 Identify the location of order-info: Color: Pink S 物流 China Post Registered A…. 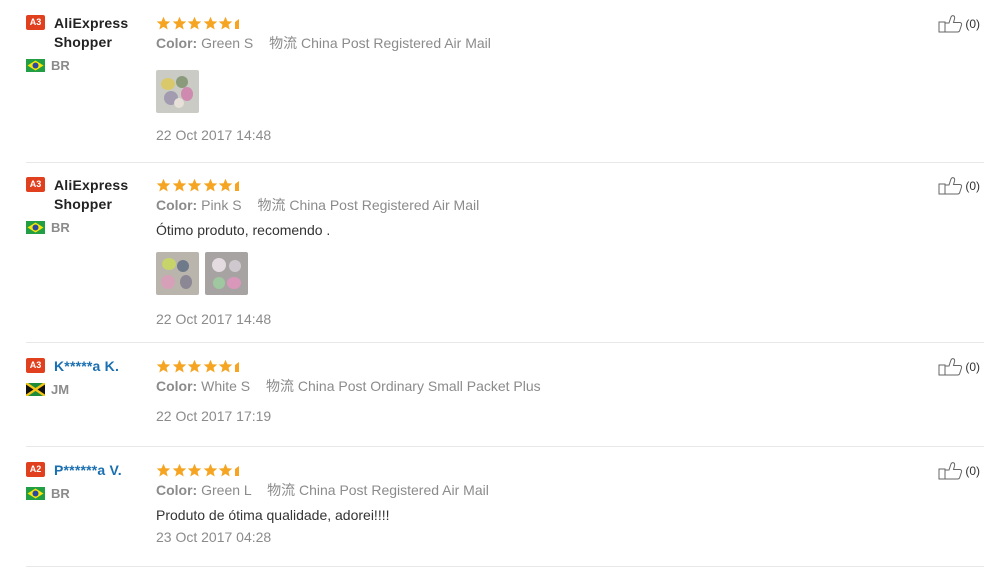
(516, 205).